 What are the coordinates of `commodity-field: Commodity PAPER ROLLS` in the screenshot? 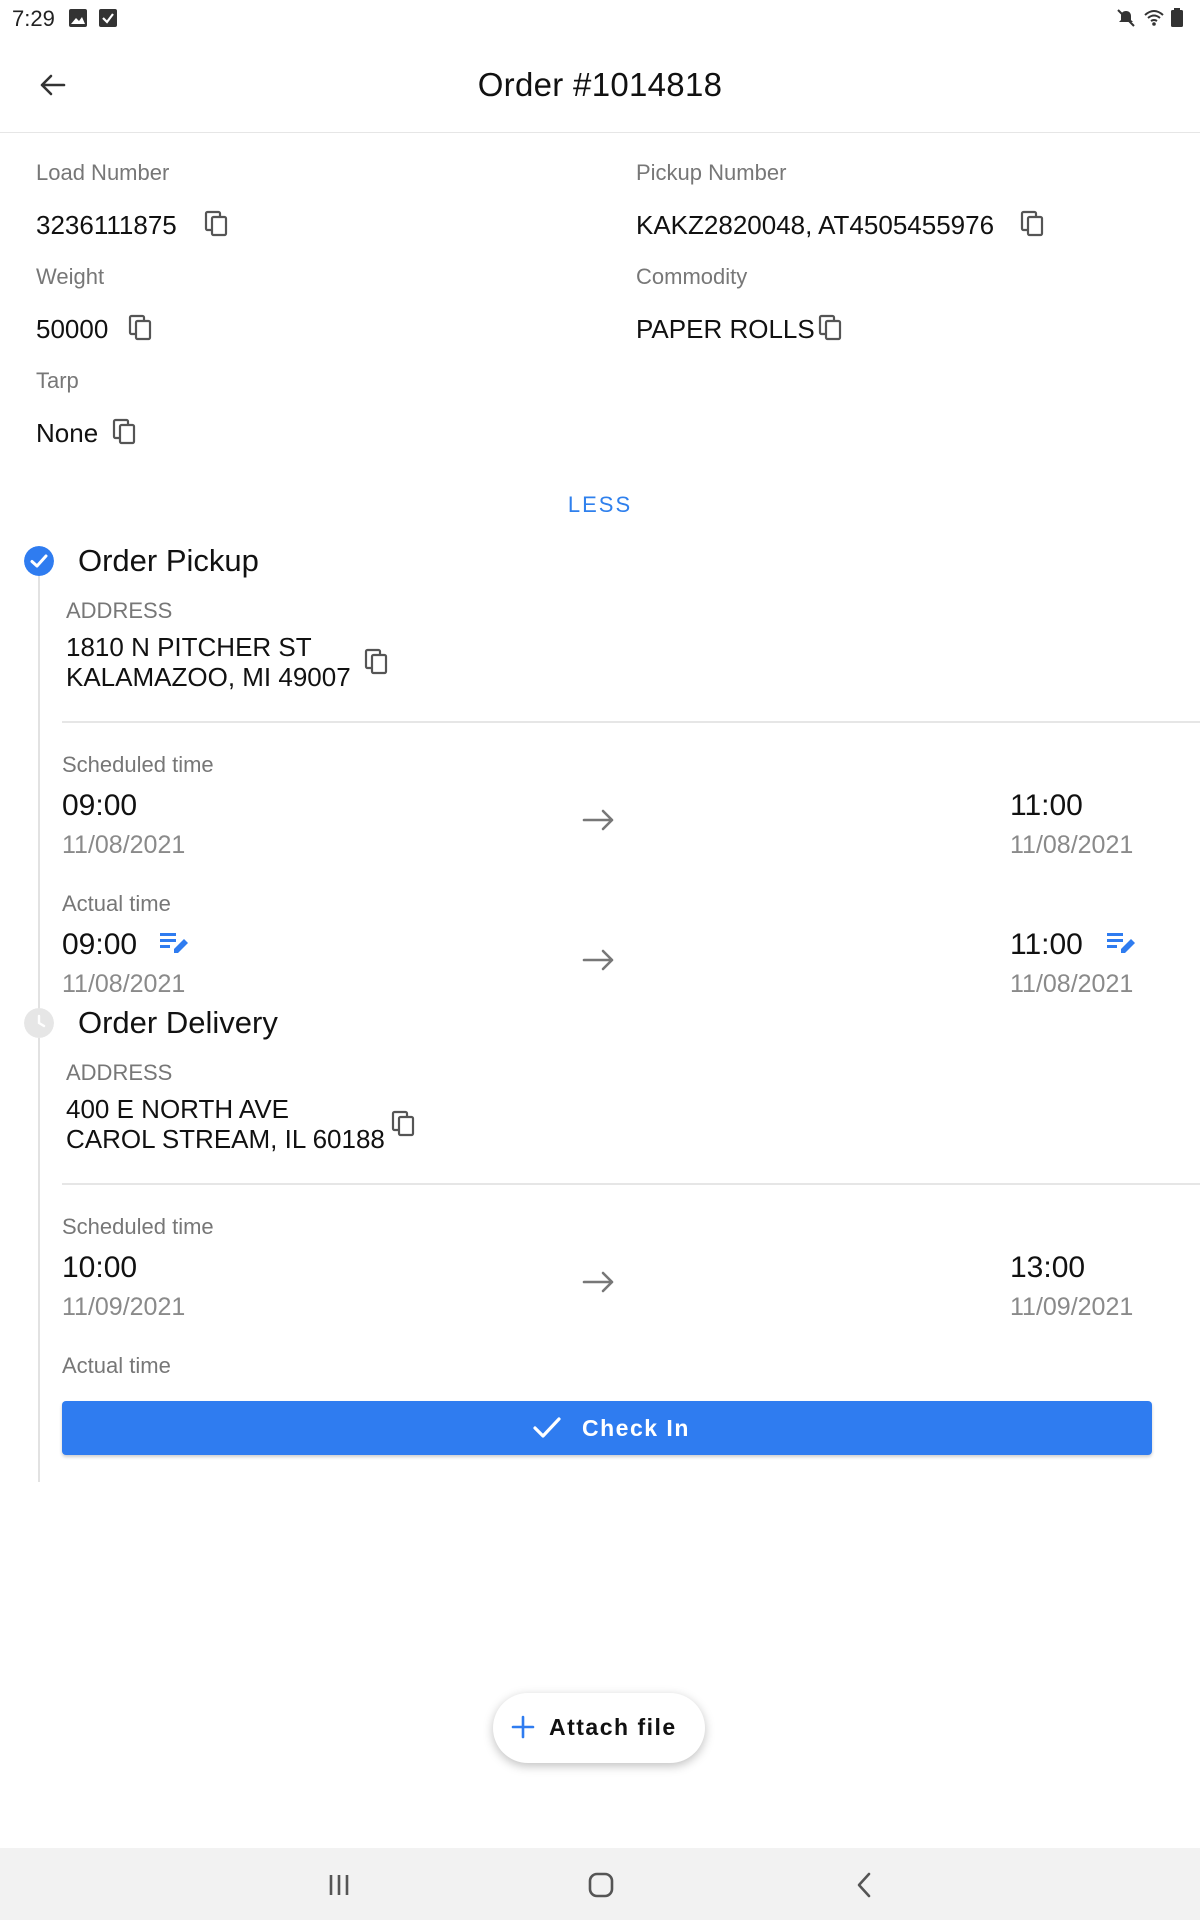 It's located at (739, 304).